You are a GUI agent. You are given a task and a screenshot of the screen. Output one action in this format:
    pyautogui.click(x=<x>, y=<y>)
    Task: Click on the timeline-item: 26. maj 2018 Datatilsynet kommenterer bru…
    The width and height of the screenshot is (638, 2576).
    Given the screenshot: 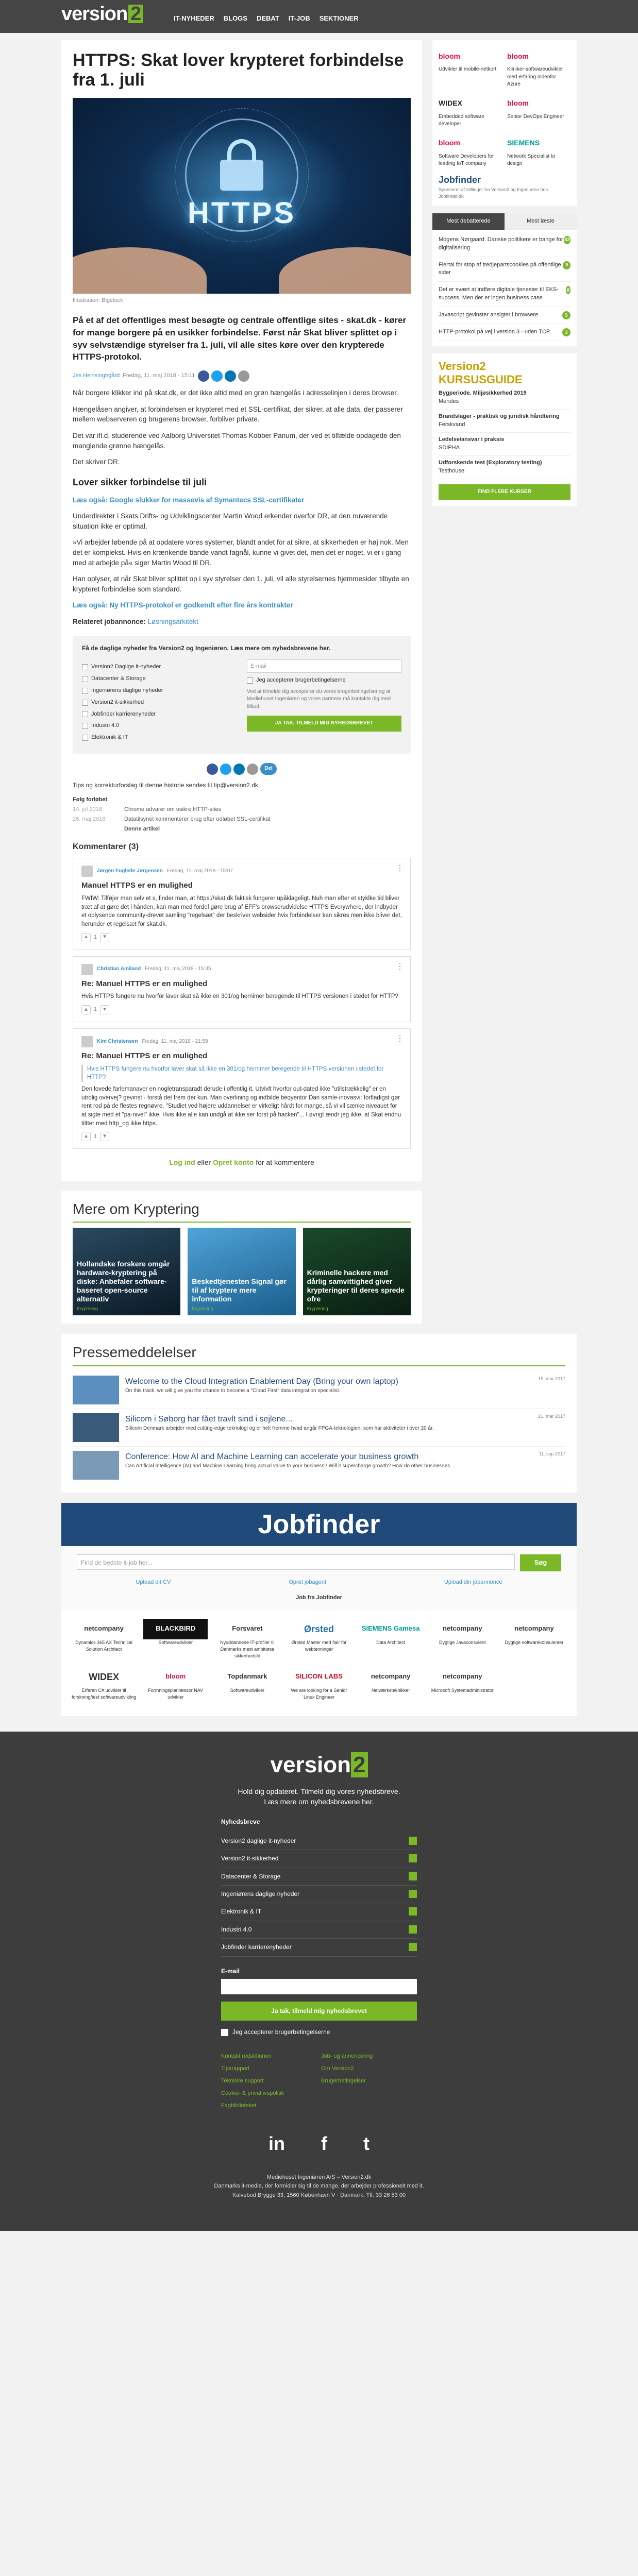 What is the action you would take?
    pyautogui.click(x=242, y=820)
    